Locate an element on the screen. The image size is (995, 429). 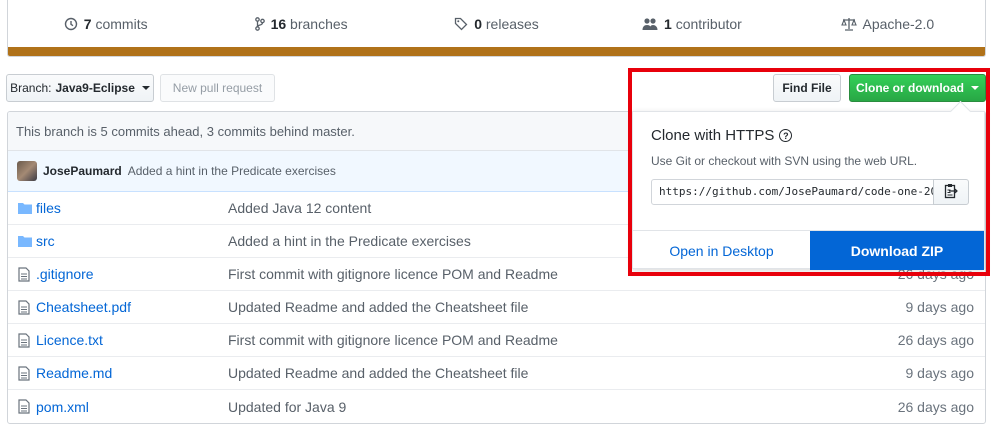
commits-link: 7 commits is located at coordinates (105, 24).